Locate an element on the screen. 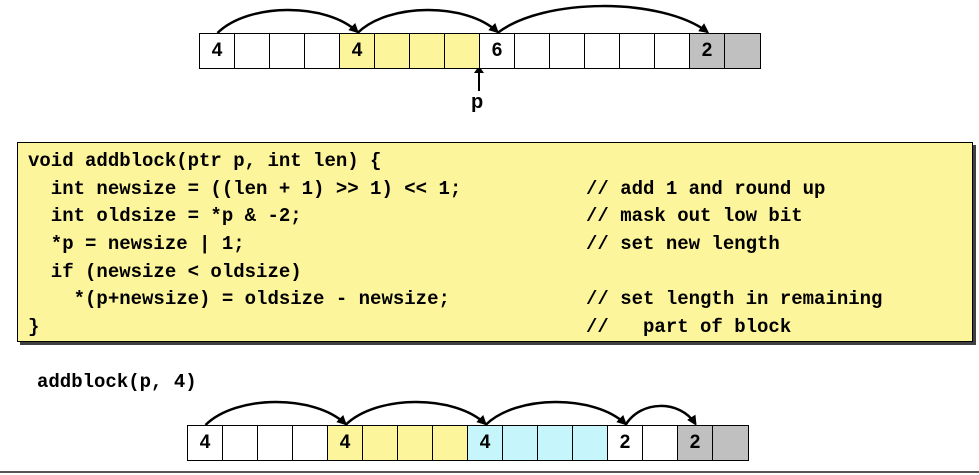  heap-before-cell: 6 is located at coordinates (497, 51).